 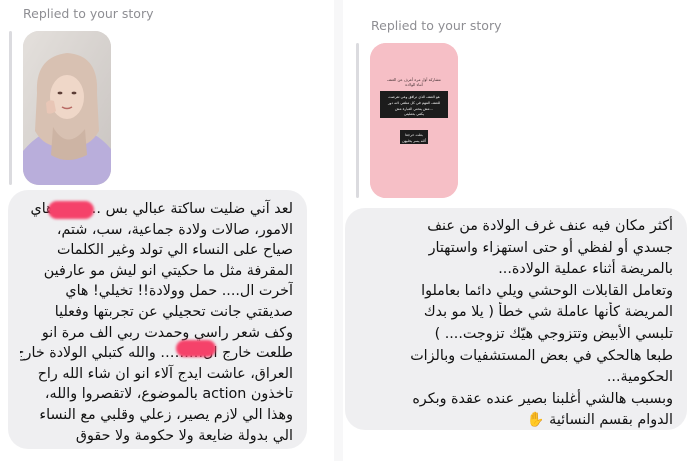 What do you see at coordinates (548, 312) in the screenshot?
I see `message-line: المريضة كأنها عاملة شي خطأ ( يلا مو بدك` at bounding box center [548, 312].